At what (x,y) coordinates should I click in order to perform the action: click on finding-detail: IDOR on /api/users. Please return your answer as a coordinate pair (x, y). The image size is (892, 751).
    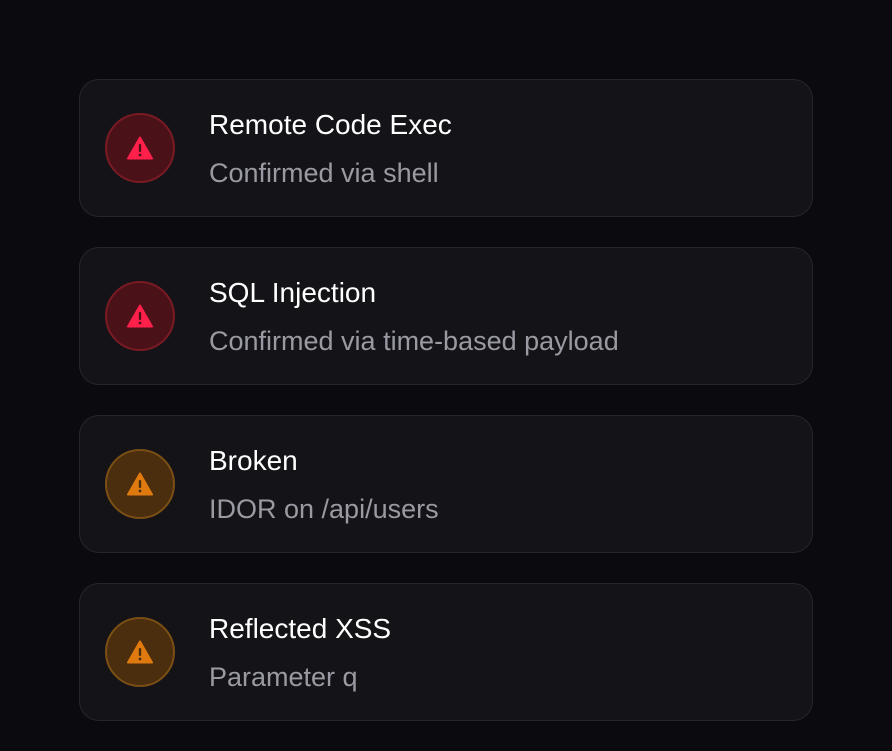
    Looking at the image, I should click on (324, 509).